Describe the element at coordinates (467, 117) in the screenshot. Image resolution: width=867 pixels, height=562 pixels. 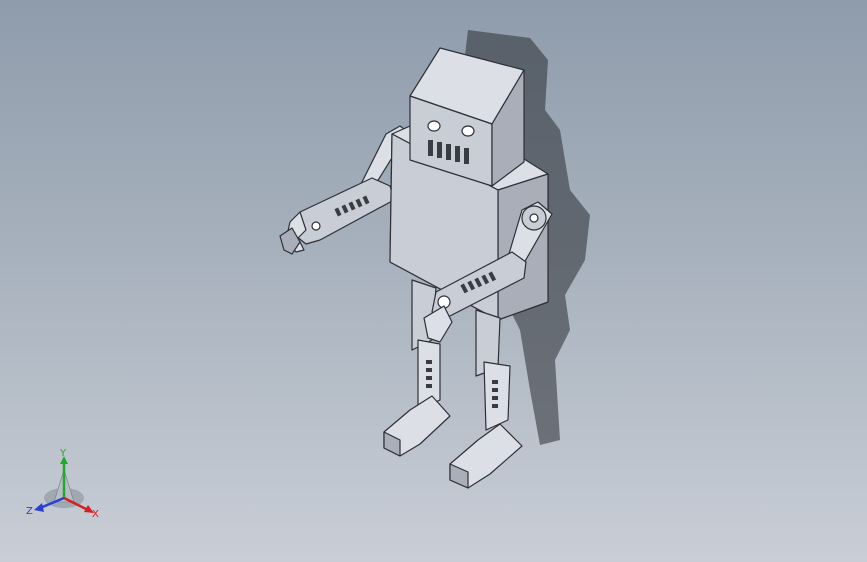
I see `head` at that location.